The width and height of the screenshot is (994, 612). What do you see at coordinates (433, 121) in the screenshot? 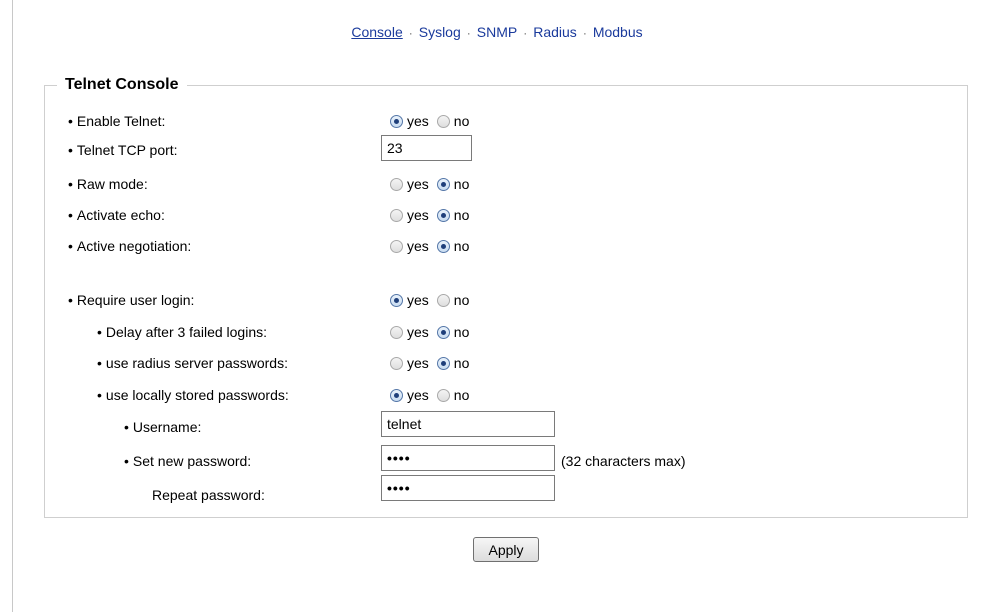
I see `enable-telnet-radio-group: yes no` at bounding box center [433, 121].